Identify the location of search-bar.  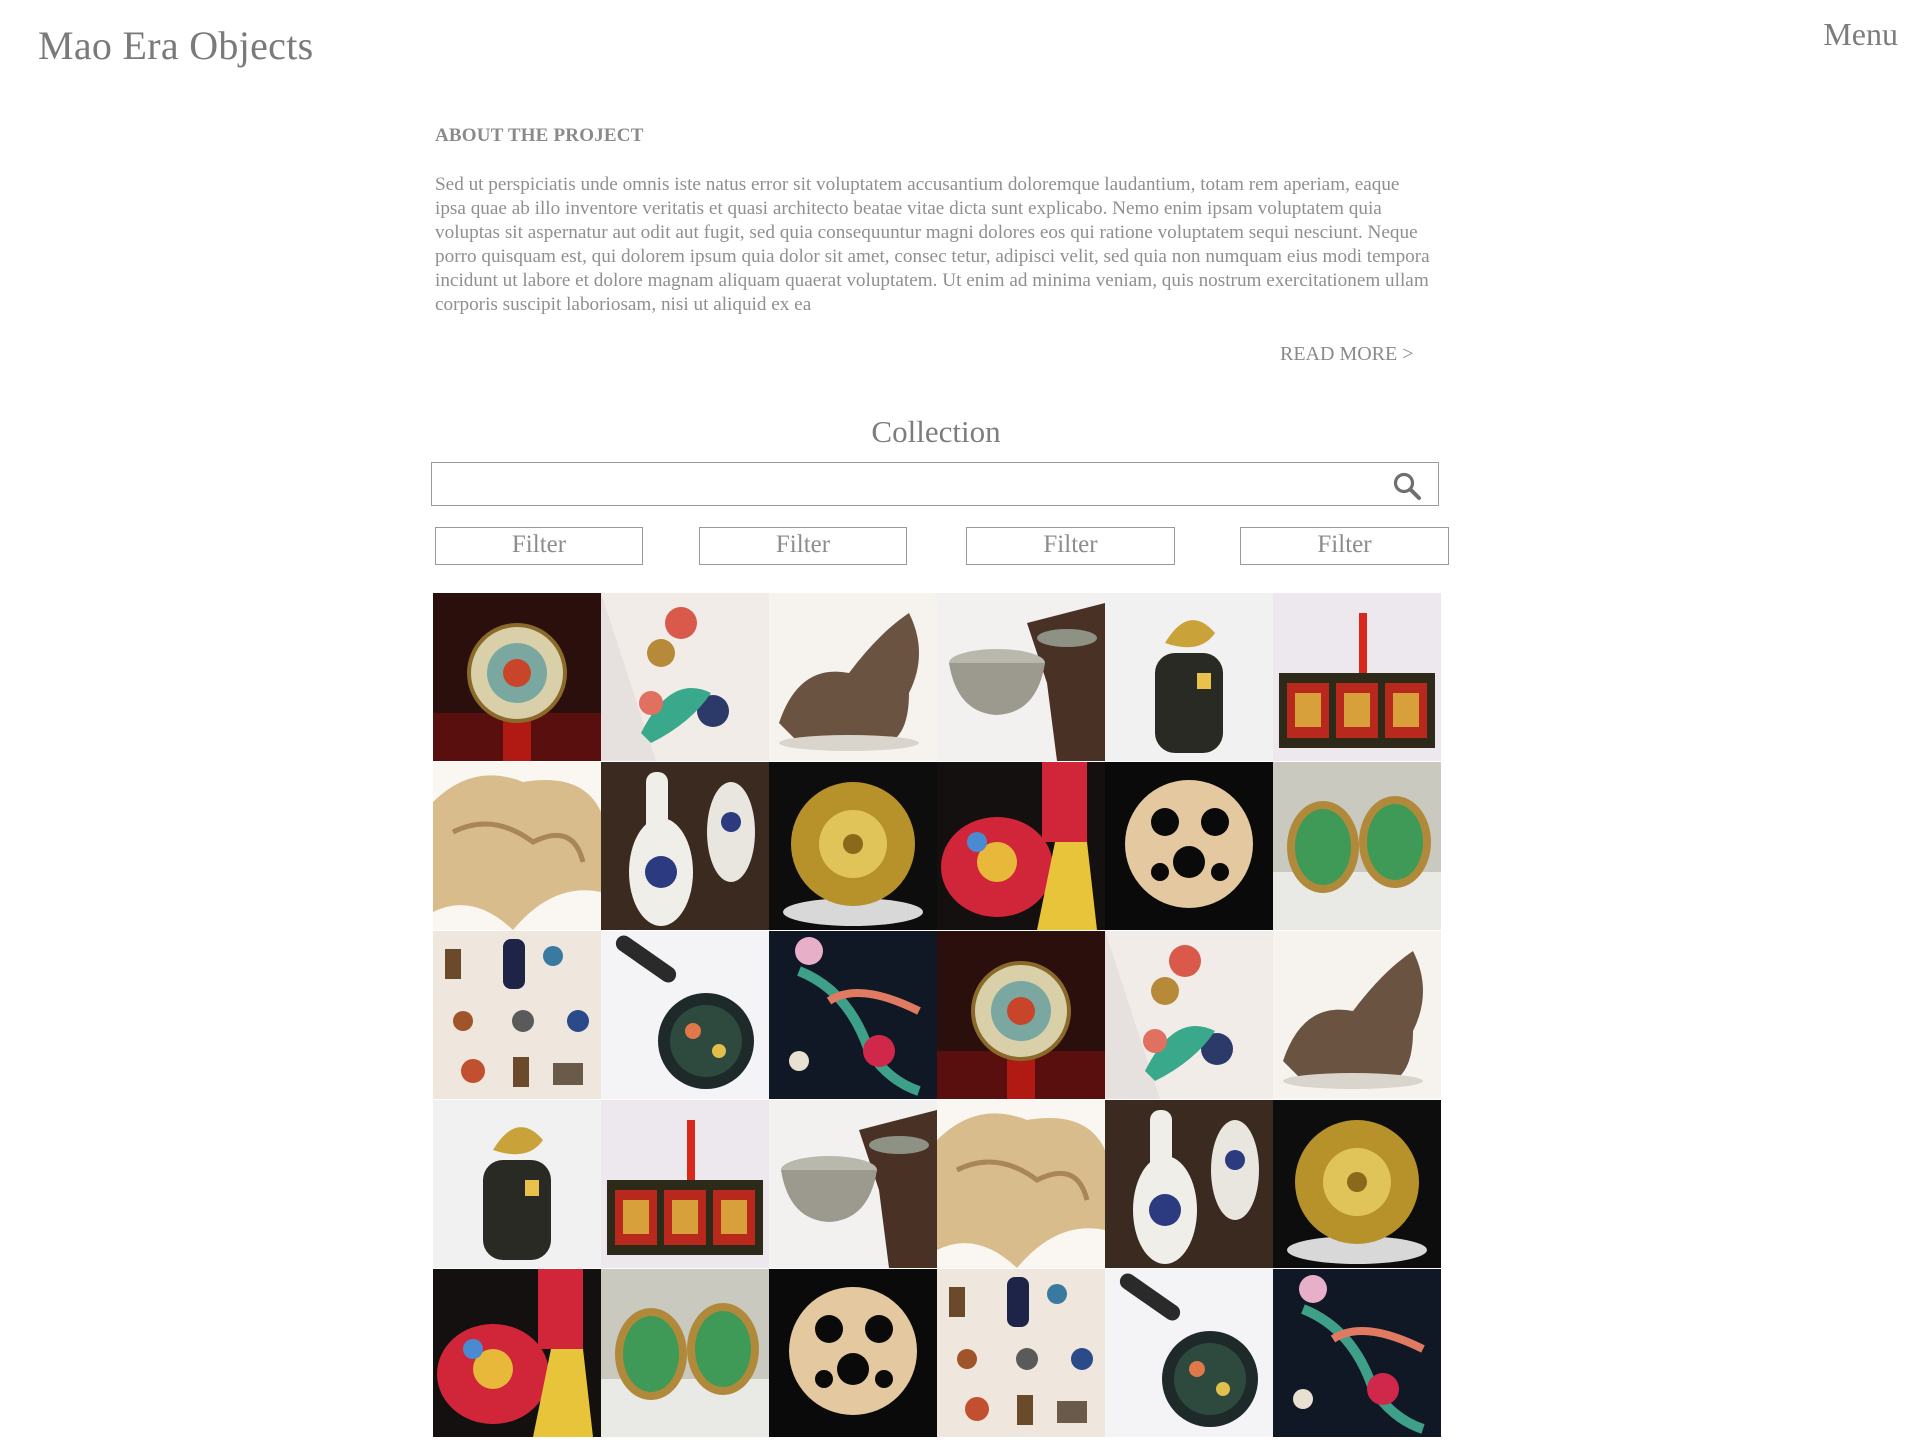
(935, 484).